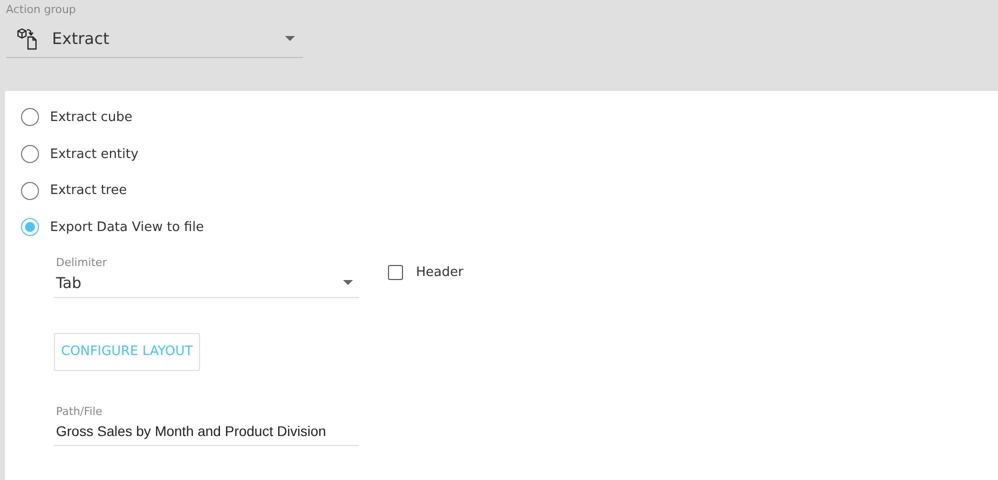 This screenshot has width=998, height=480. What do you see at coordinates (81, 262) in the screenshot?
I see `field-label: Delimiter` at bounding box center [81, 262].